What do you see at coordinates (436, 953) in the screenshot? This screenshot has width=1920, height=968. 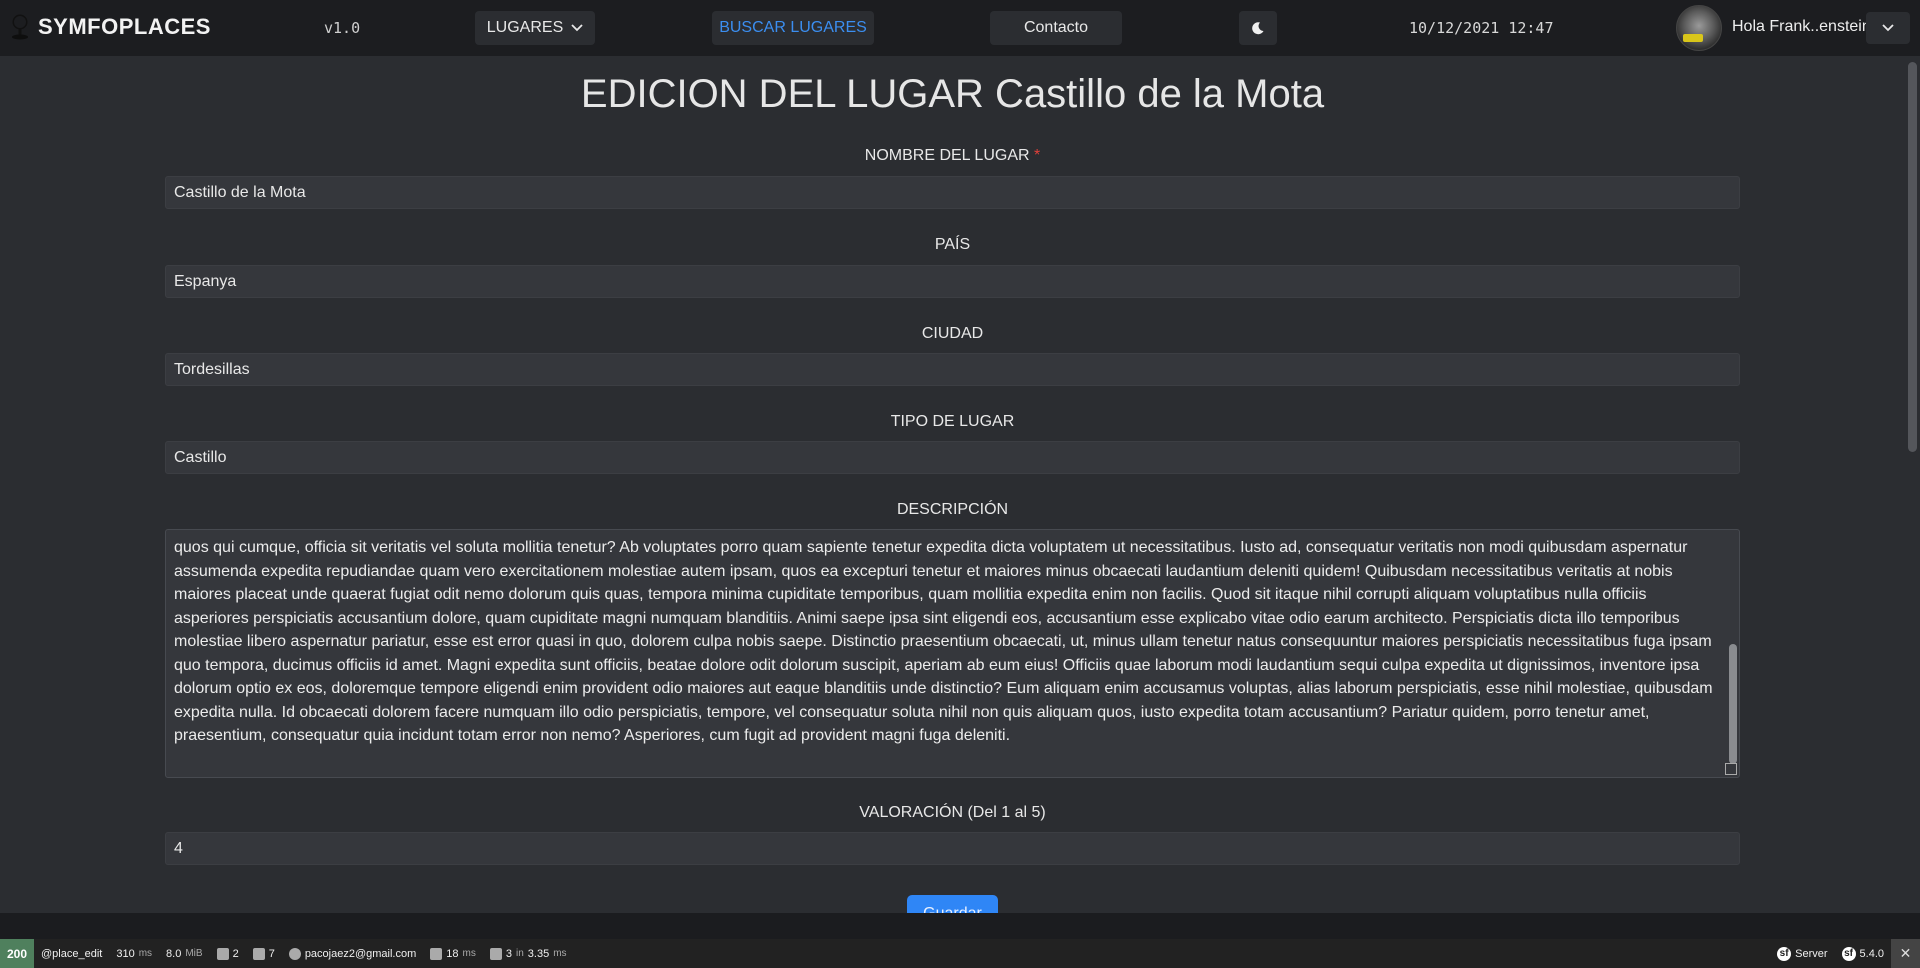 I see `twig-icon` at bounding box center [436, 953].